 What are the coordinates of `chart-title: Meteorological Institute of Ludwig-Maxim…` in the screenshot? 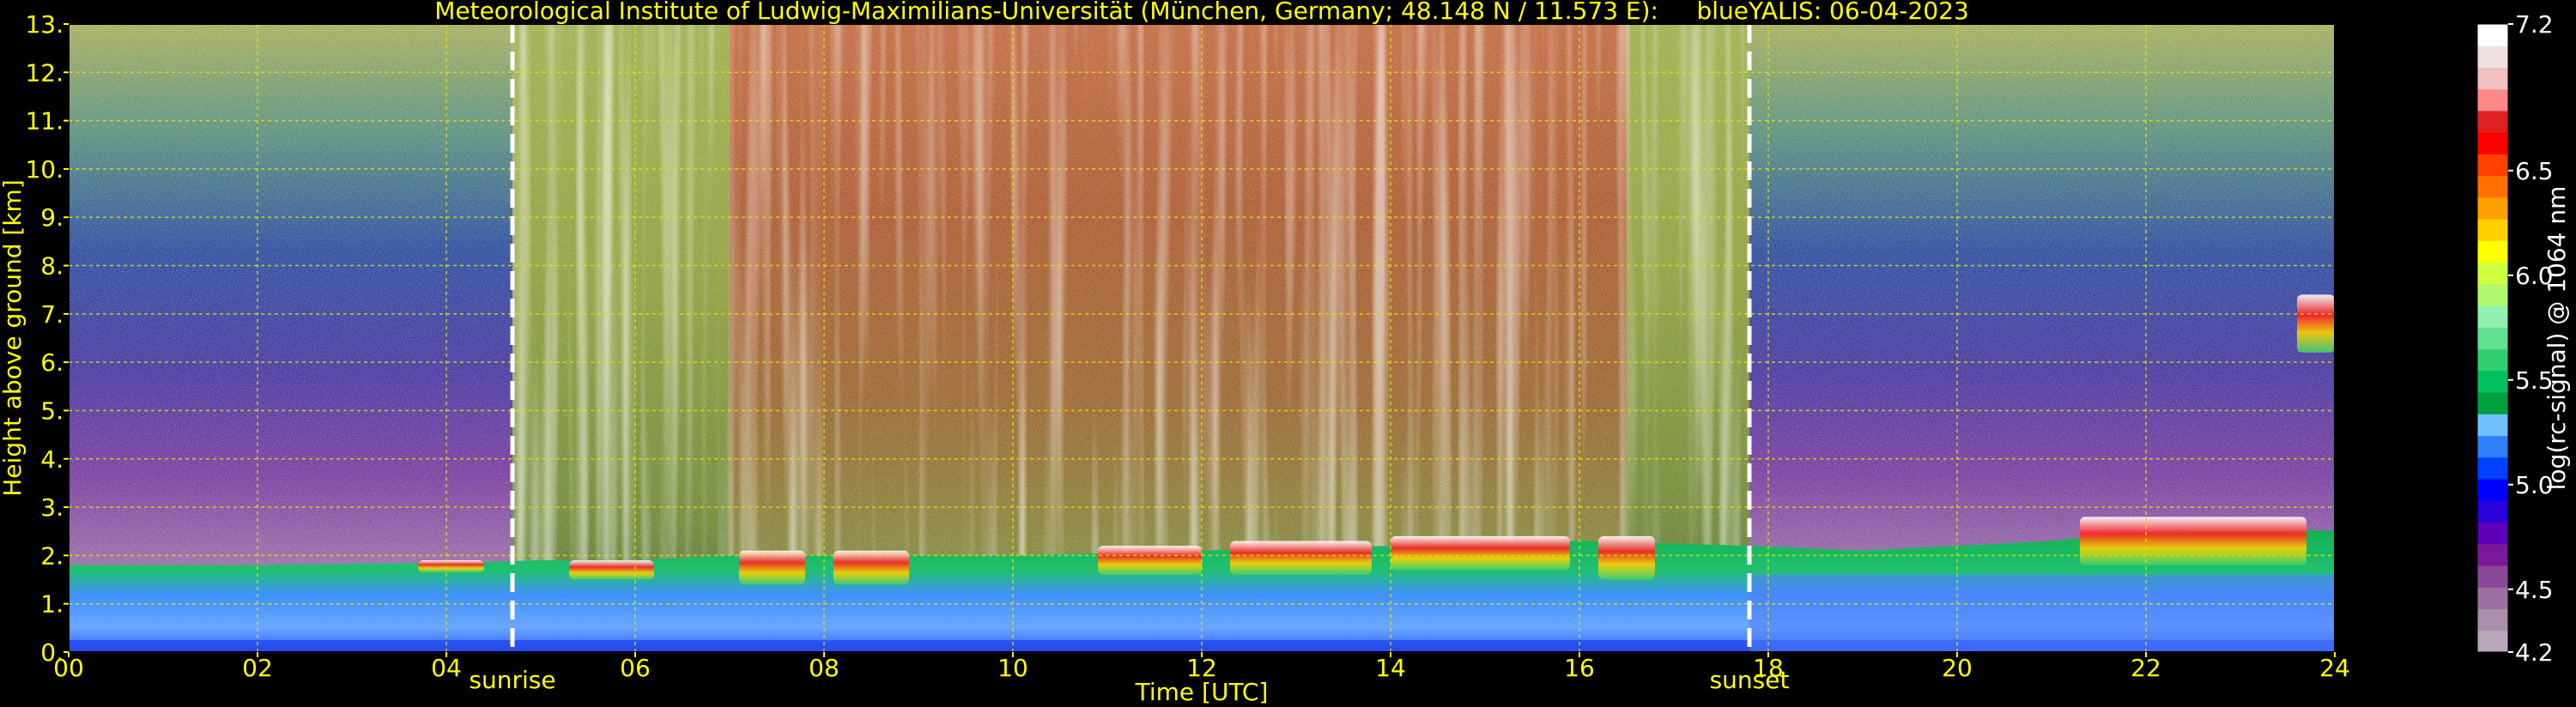 It's located at (1201, 12).